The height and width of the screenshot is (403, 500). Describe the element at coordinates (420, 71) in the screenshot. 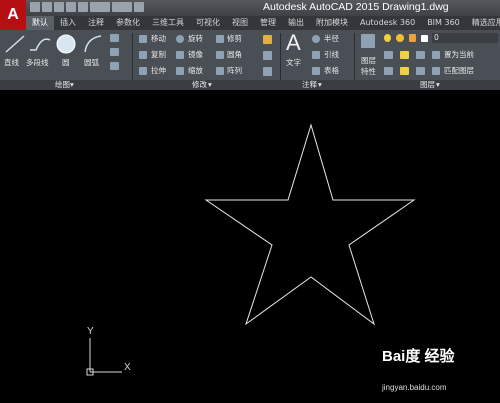

I see `layer-unlock-icon` at that location.